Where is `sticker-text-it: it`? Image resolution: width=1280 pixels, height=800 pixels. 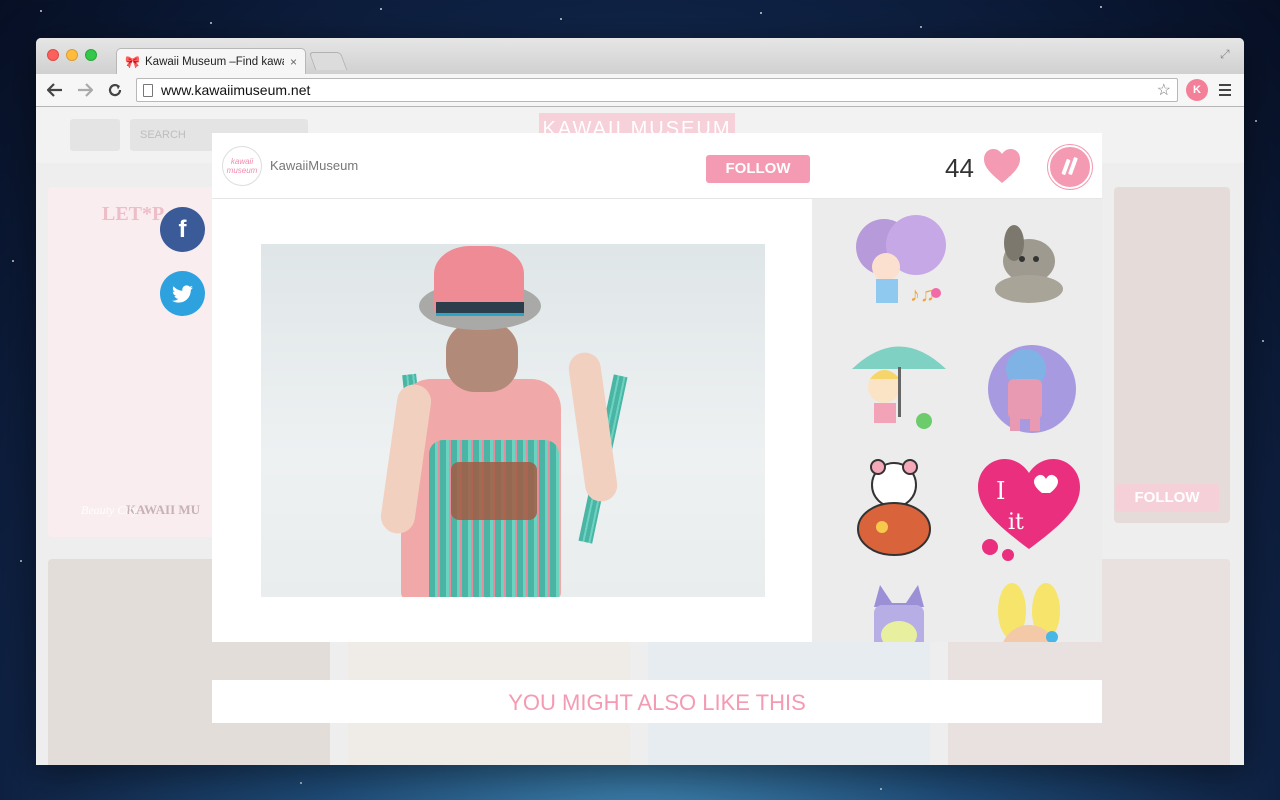
sticker-text-it: it is located at coordinates (1016, 522).